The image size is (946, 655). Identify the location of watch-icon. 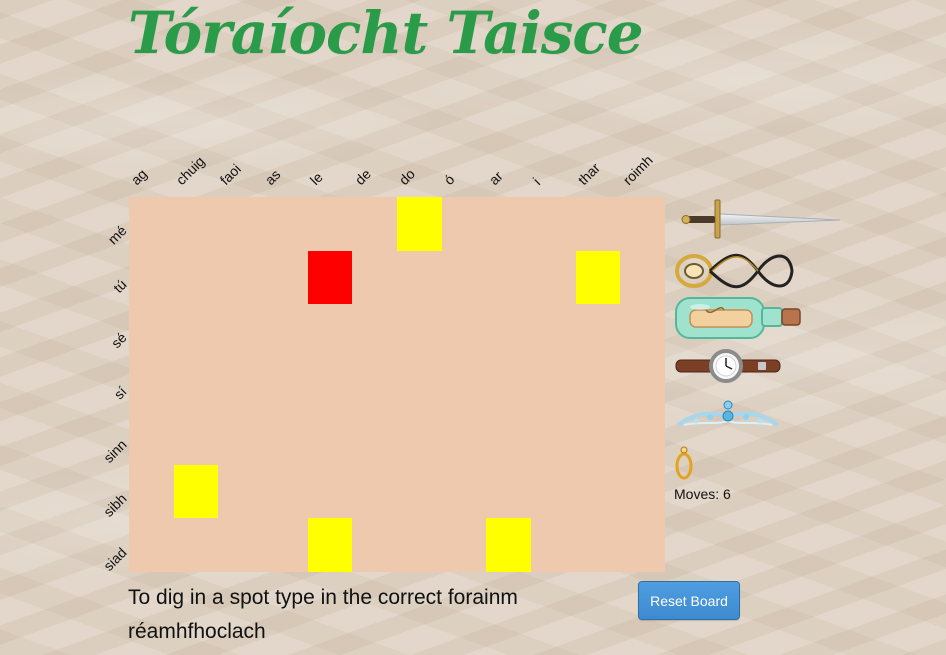
(728, 368).